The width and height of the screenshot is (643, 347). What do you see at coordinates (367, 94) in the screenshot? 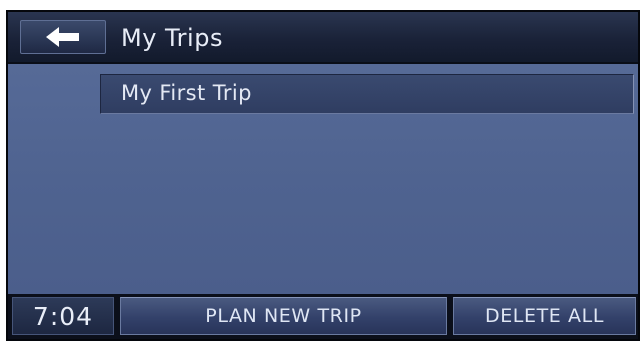
I see `list-item-trip: My First Trip` at bounding box center [367, 94].